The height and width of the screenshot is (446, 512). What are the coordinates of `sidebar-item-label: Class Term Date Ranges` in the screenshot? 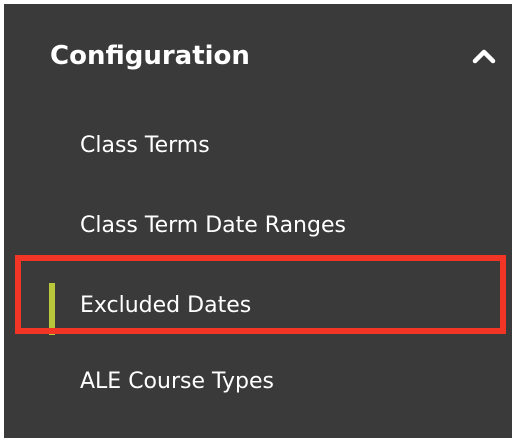 It's located at (213, 225).